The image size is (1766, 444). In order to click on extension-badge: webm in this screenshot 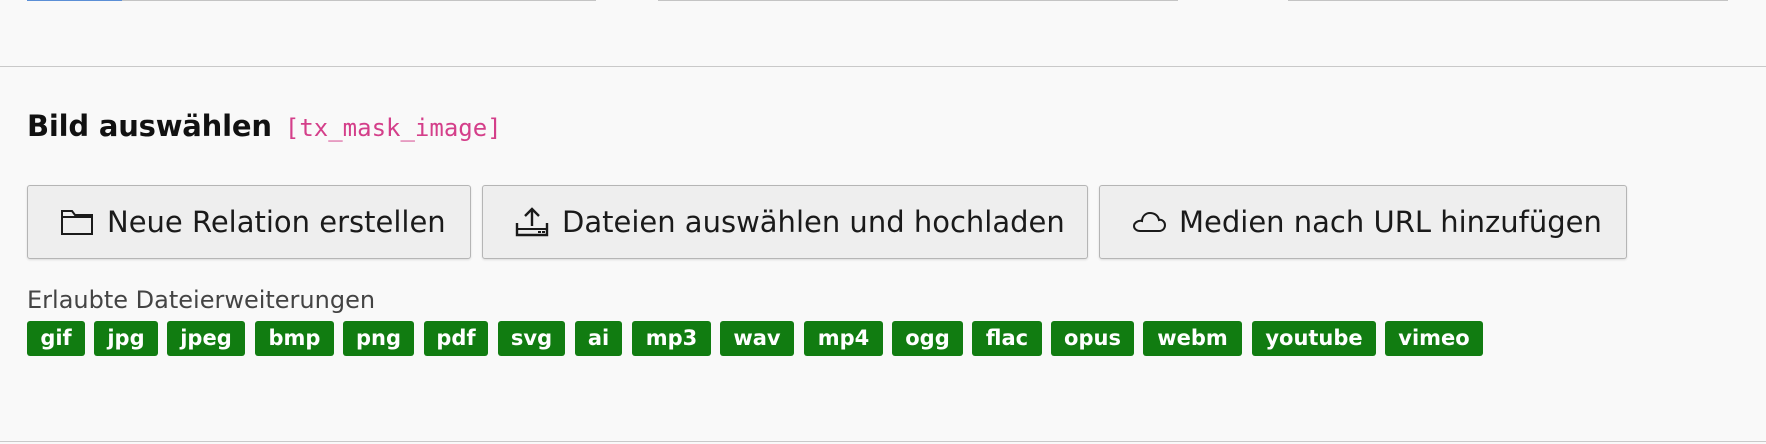, I will do `click(1192, 338)`.